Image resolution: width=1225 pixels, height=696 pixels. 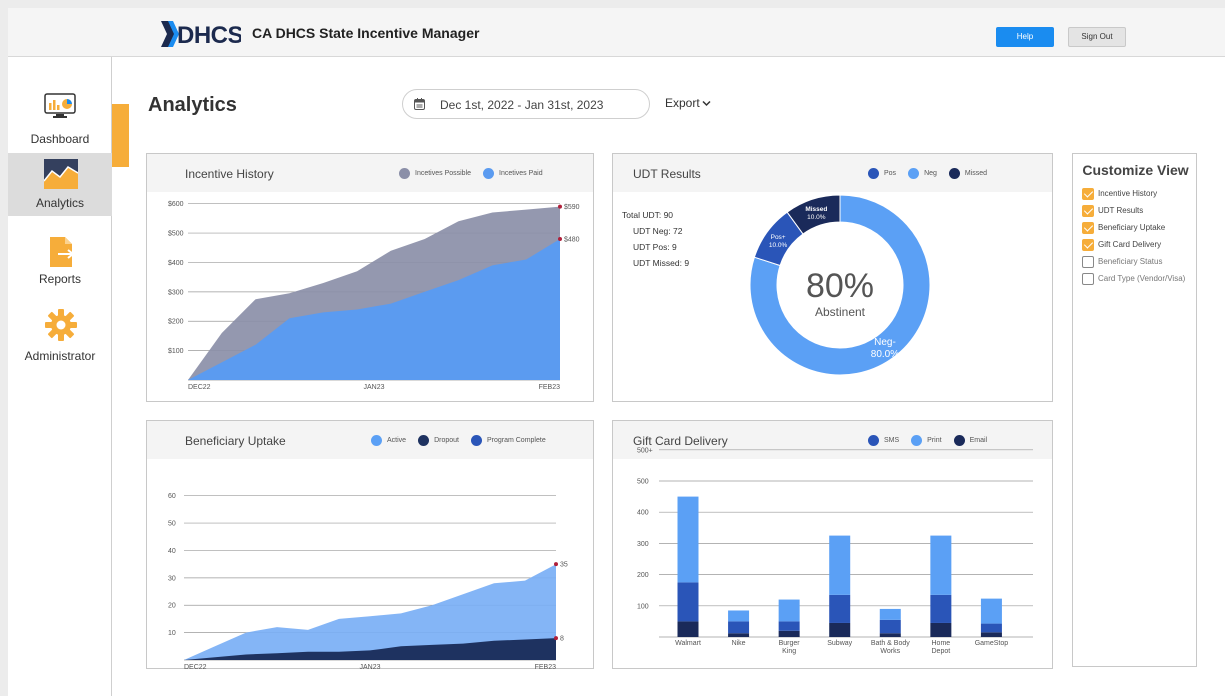 I want to click on series-end-point, so click(x=556, y=564).